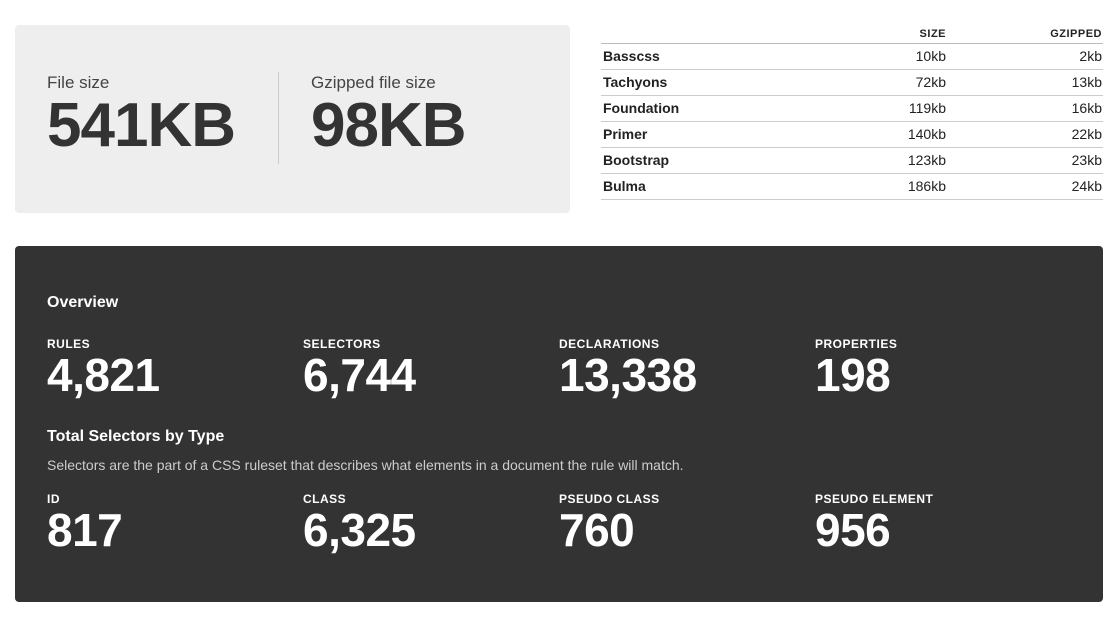 This screenshot has width=1117, height=627. I want to click on framework-size: 140kb, so click(894, 134).